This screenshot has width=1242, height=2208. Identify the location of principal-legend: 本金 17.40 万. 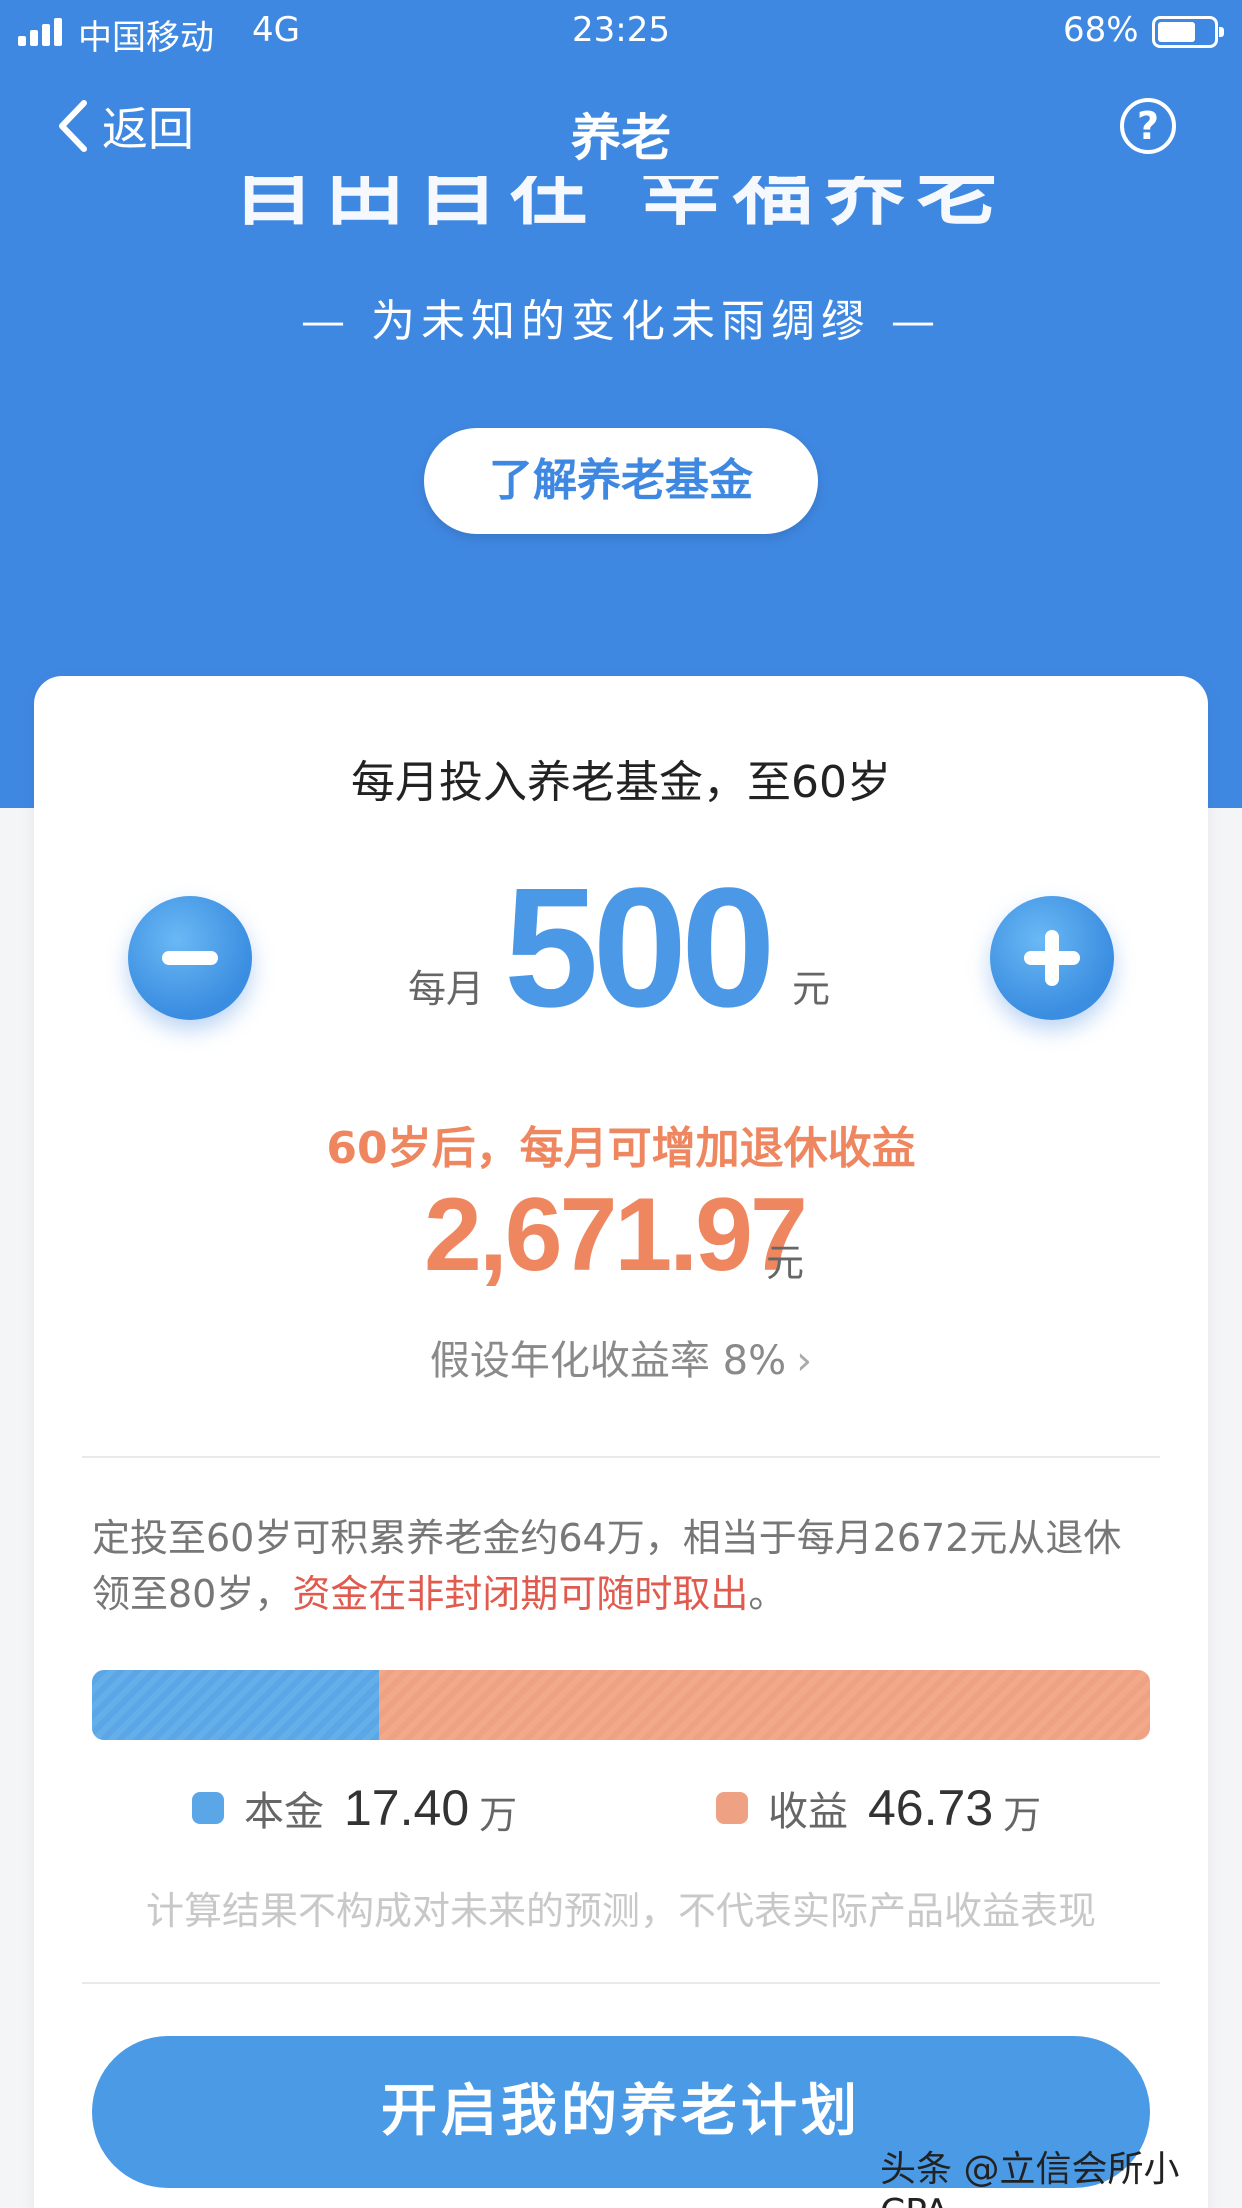
(354, 1807).